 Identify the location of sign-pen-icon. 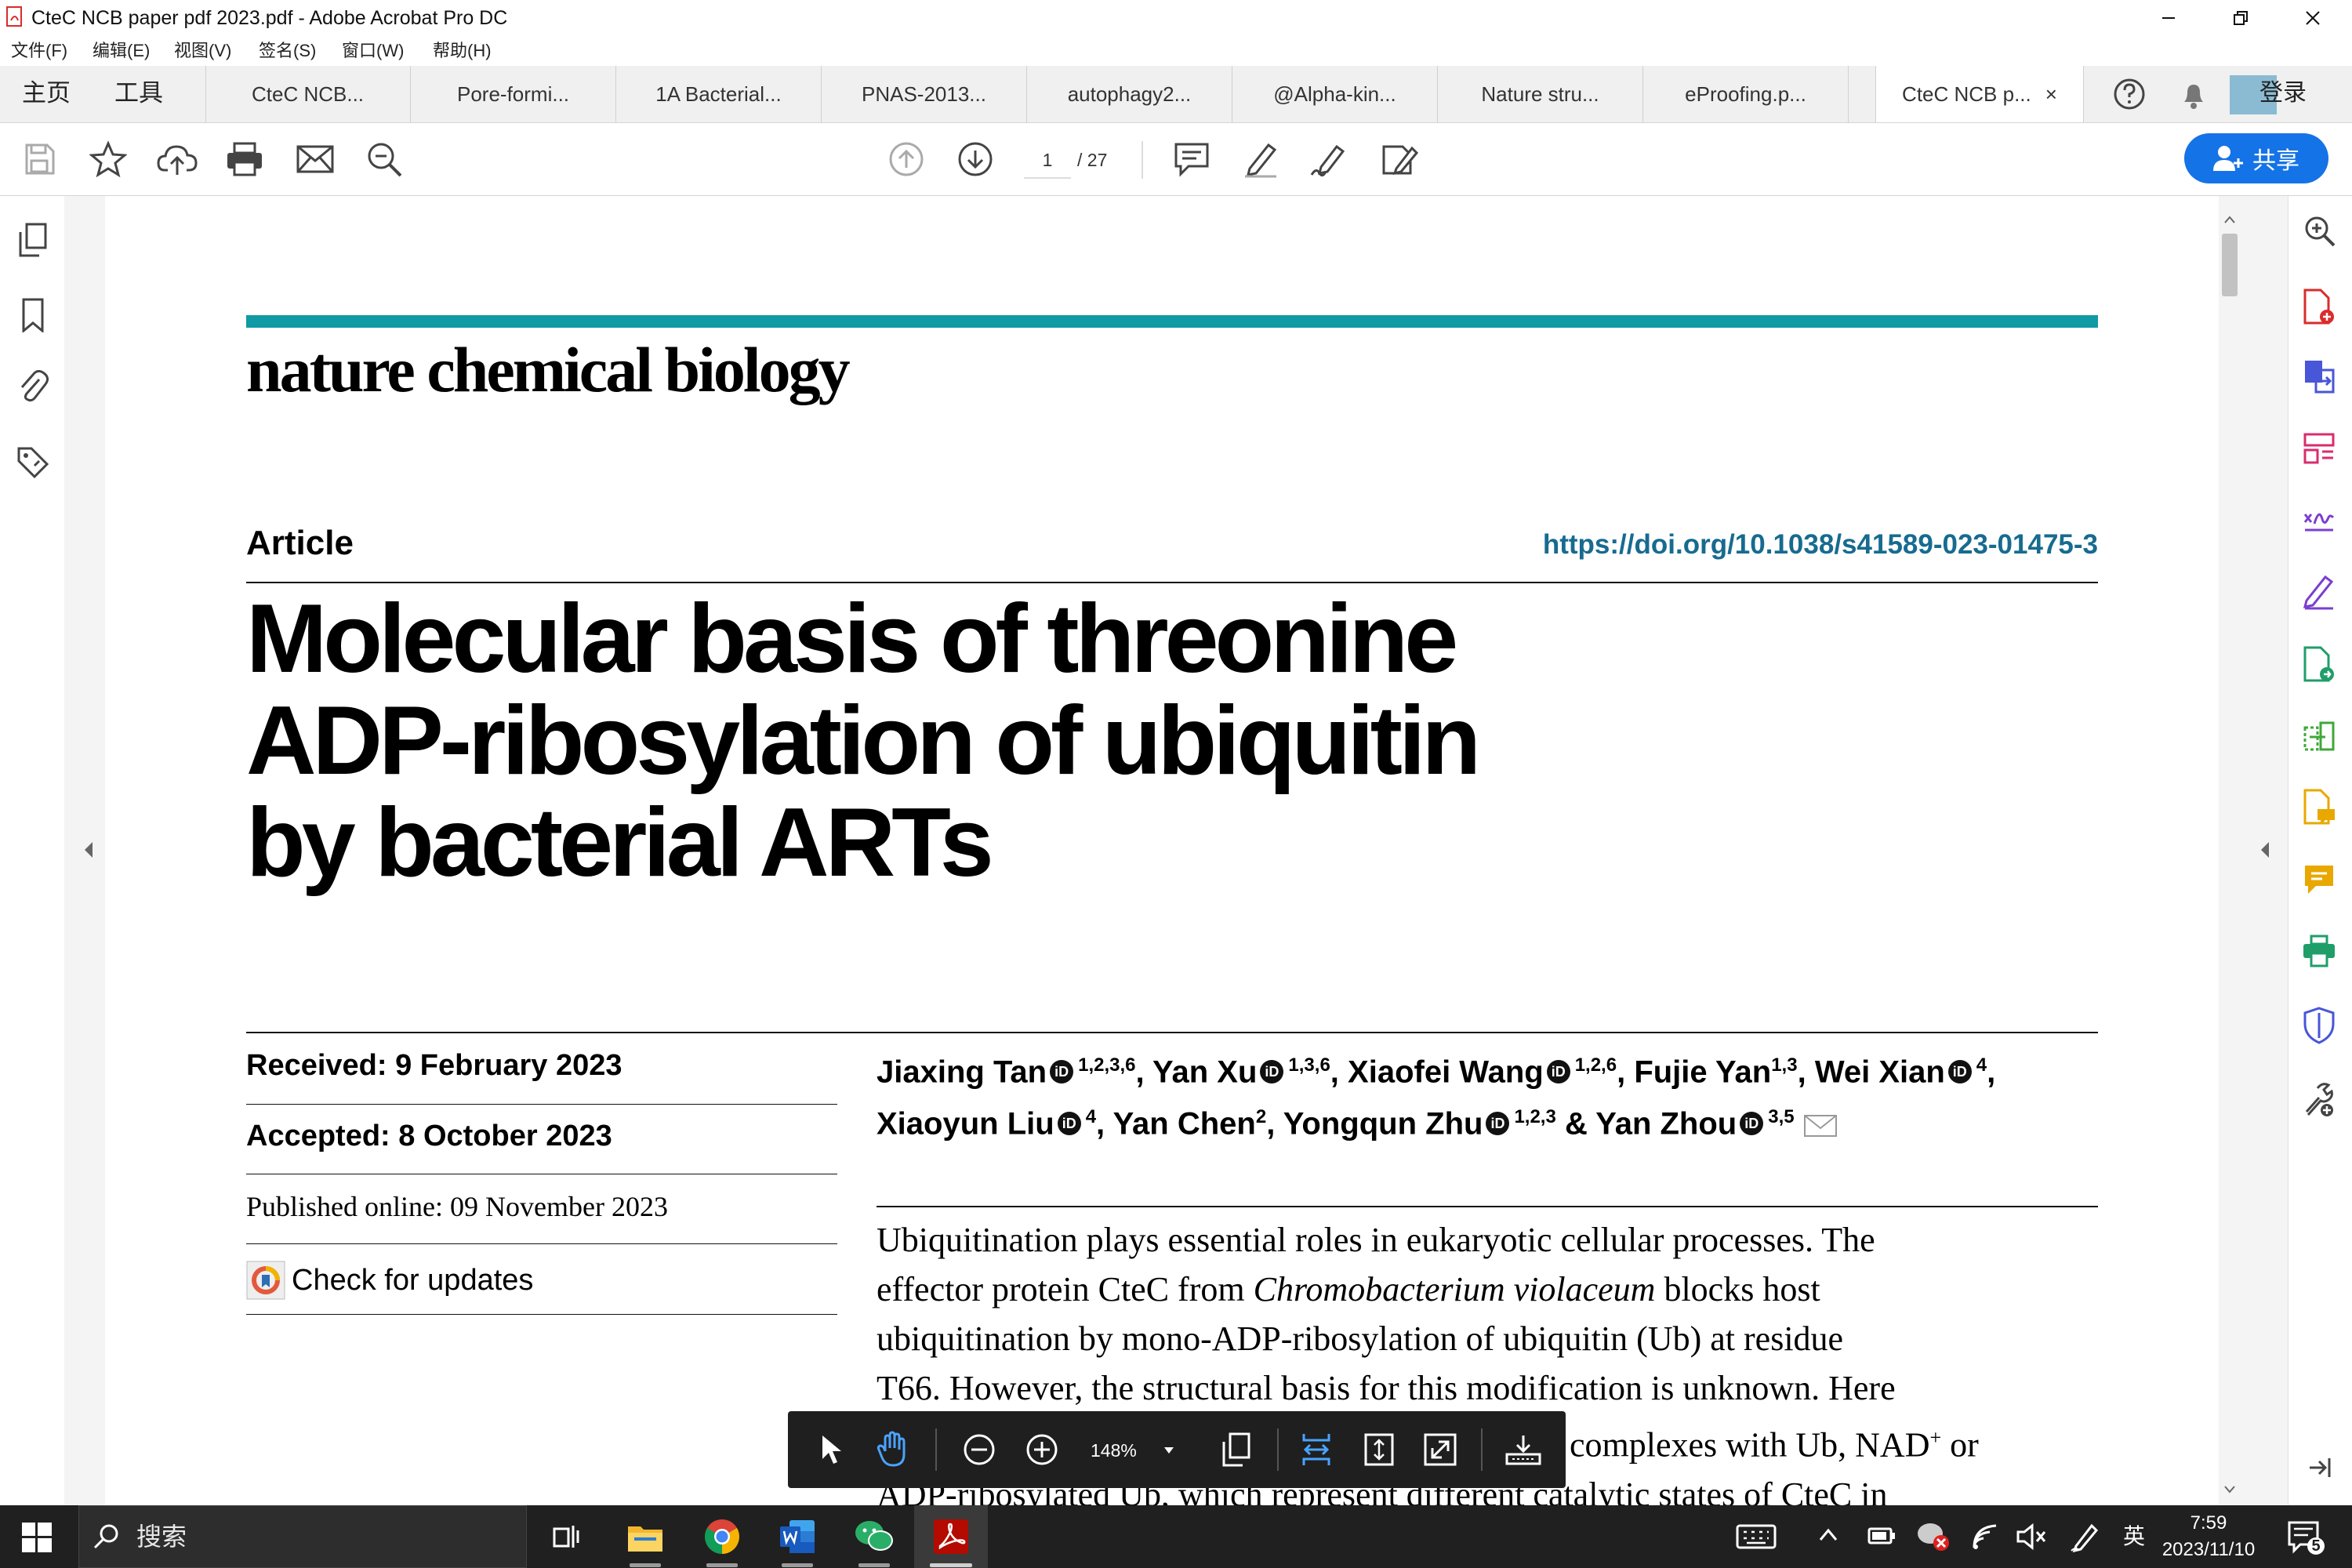
(1329, 159).